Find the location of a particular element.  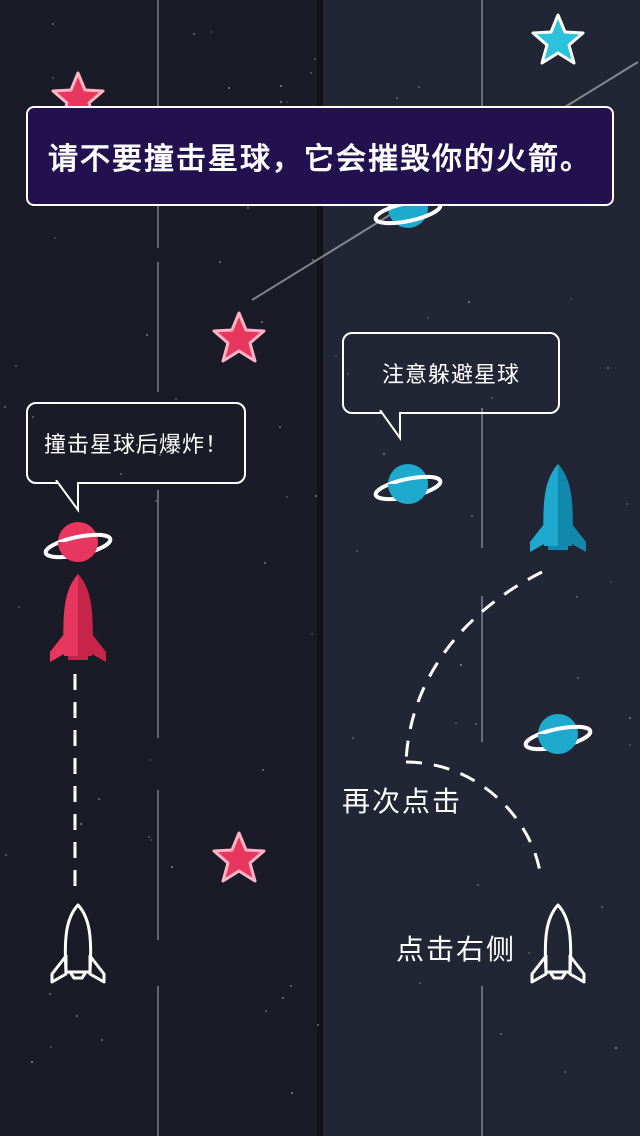

instruction-banner: 请不要撞击星球，它会摧毁你的火箭。 is located at coordinates (320, 156).